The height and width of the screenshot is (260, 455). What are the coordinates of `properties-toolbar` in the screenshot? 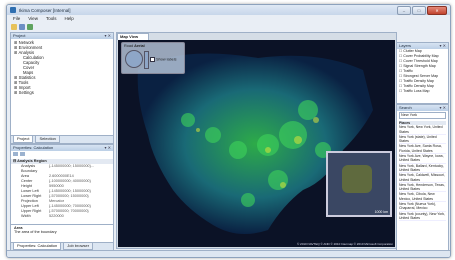 It's located at (62, 155).